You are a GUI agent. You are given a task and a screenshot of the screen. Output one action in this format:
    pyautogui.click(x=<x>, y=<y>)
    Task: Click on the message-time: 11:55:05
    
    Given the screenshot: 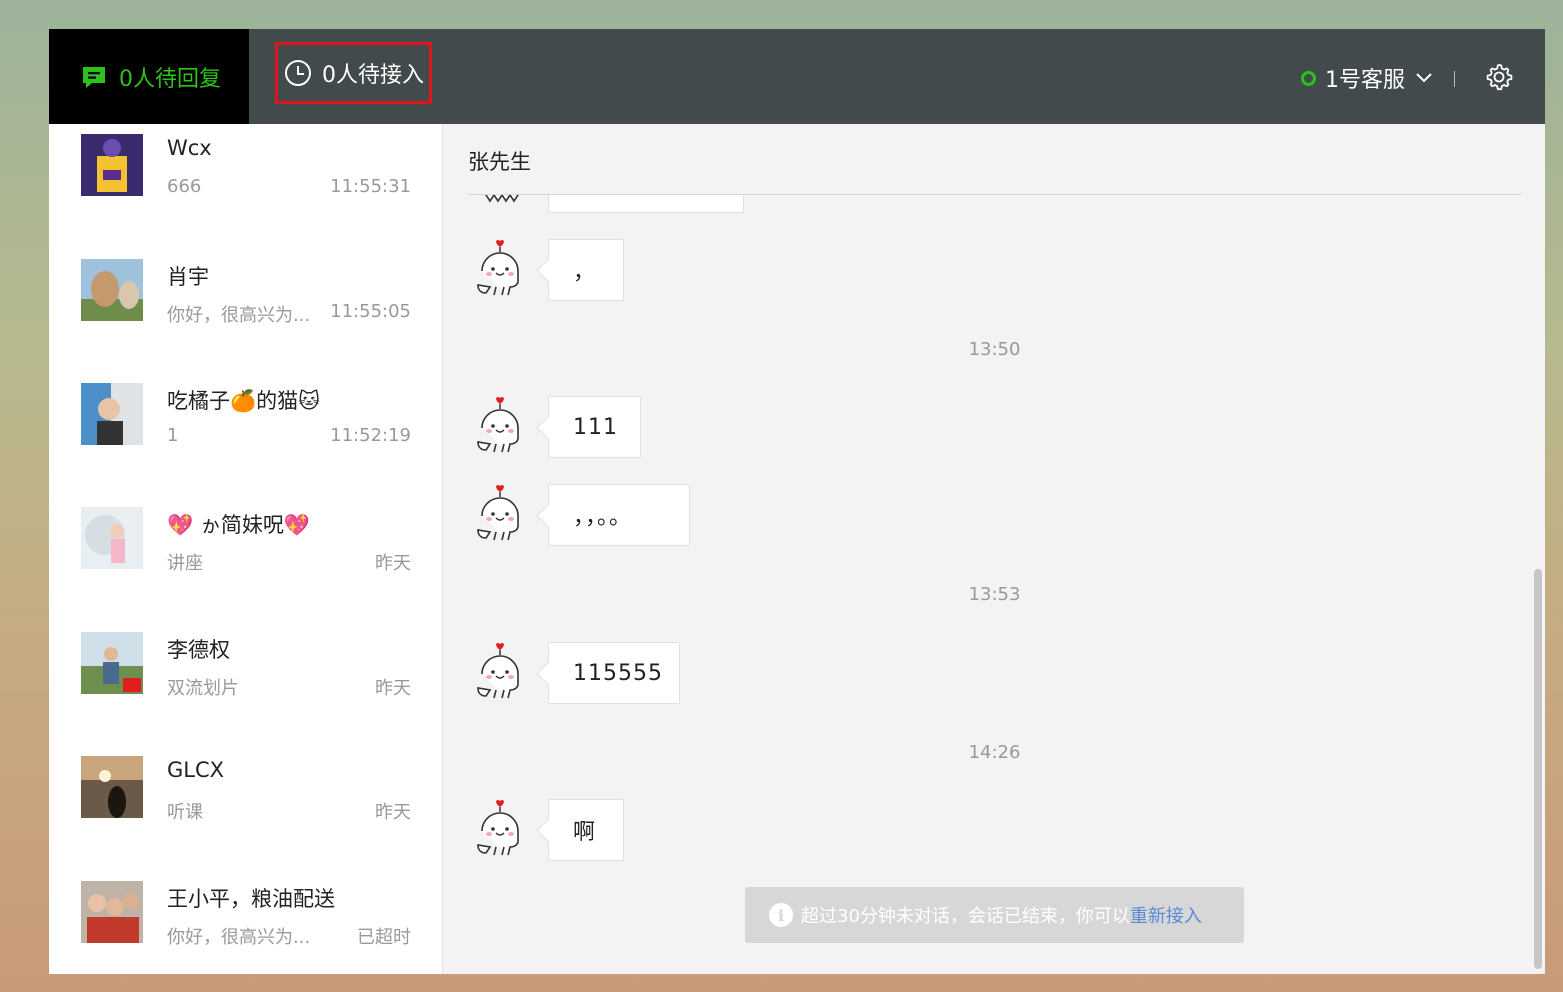 What is the action you would take?
    pyautogui.click(x=370, y=311)
    